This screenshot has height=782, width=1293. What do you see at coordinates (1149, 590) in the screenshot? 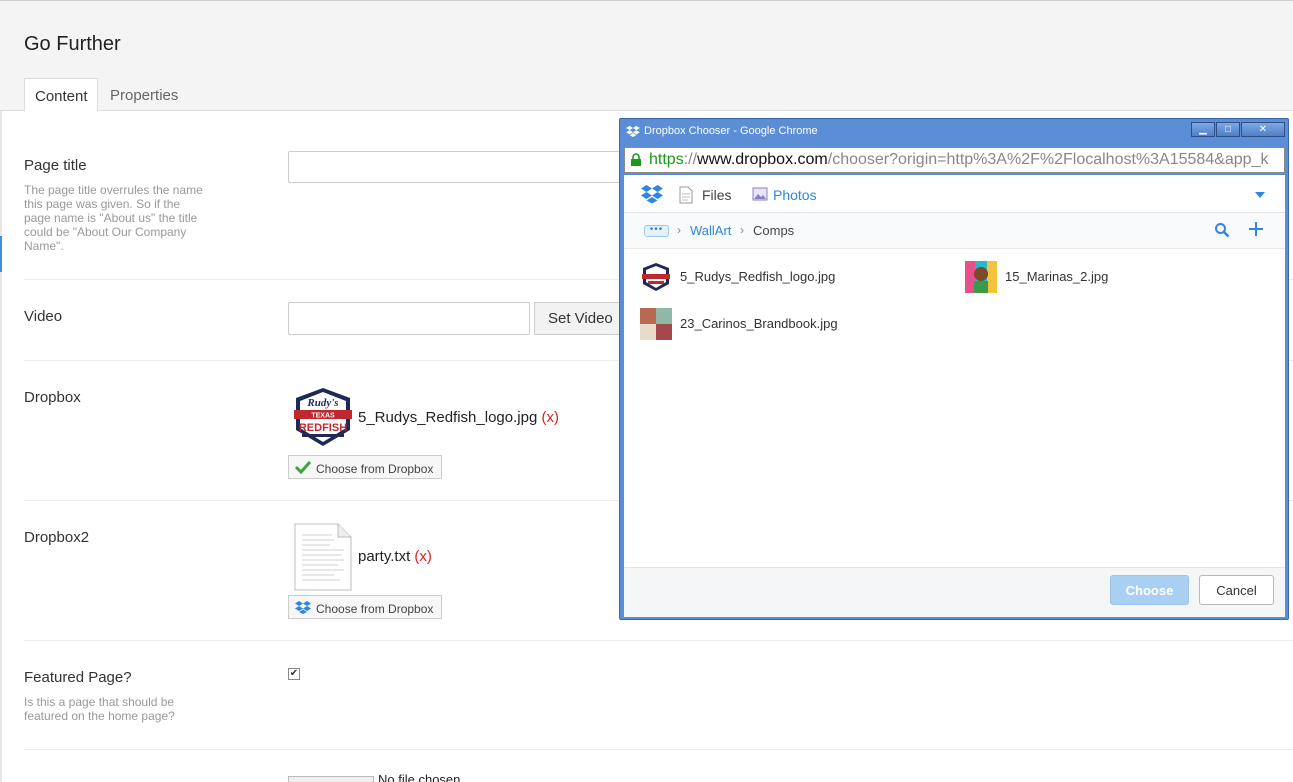
I see `choose-button: Choose` at bounding box center [1149, 590].